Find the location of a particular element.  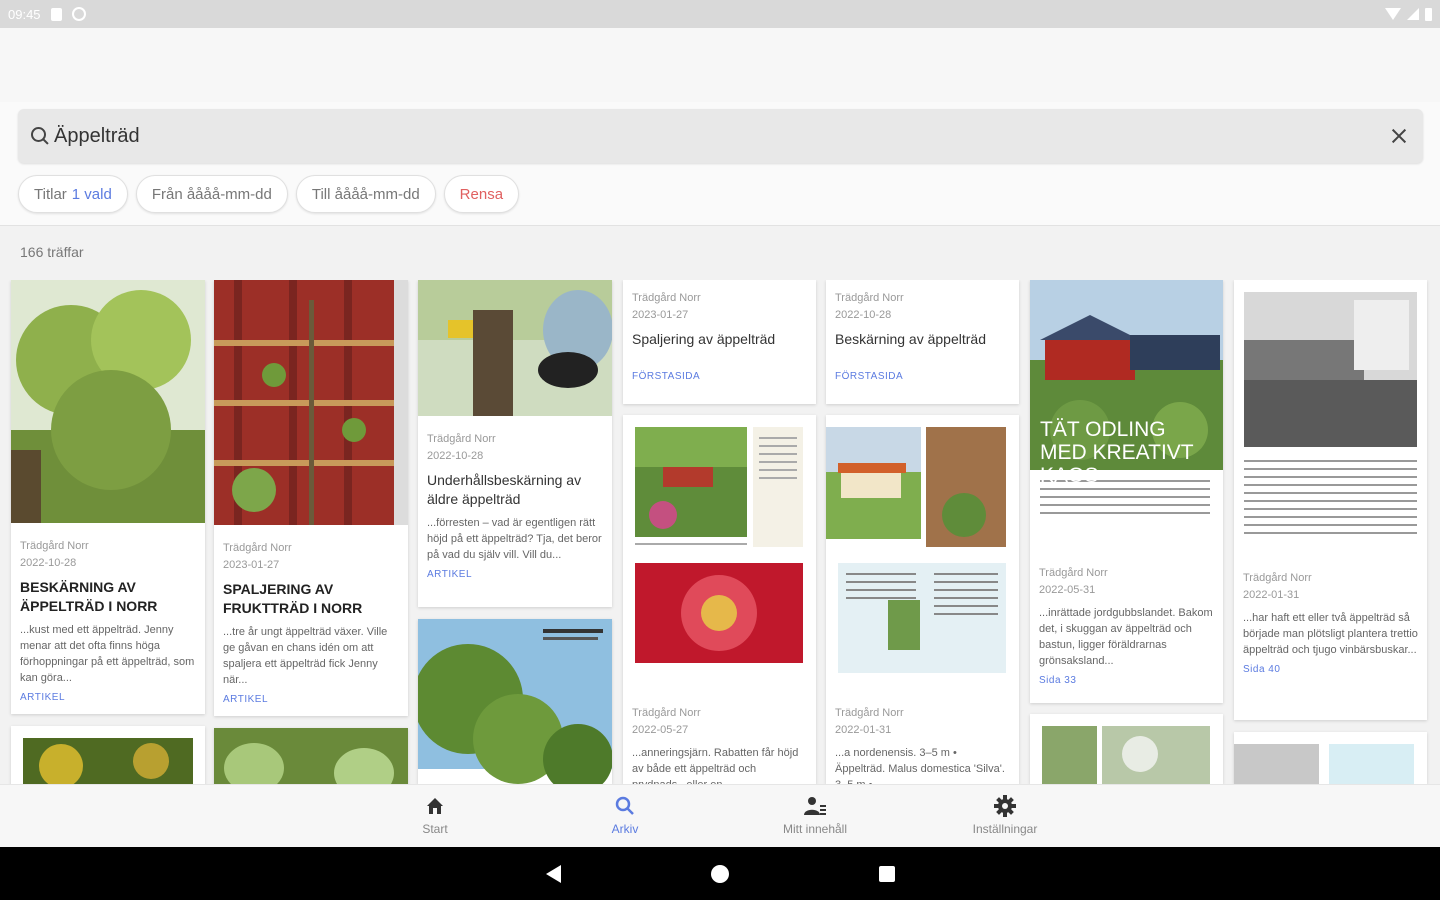

system-navigation-bar is located at coordinates (720, 873).